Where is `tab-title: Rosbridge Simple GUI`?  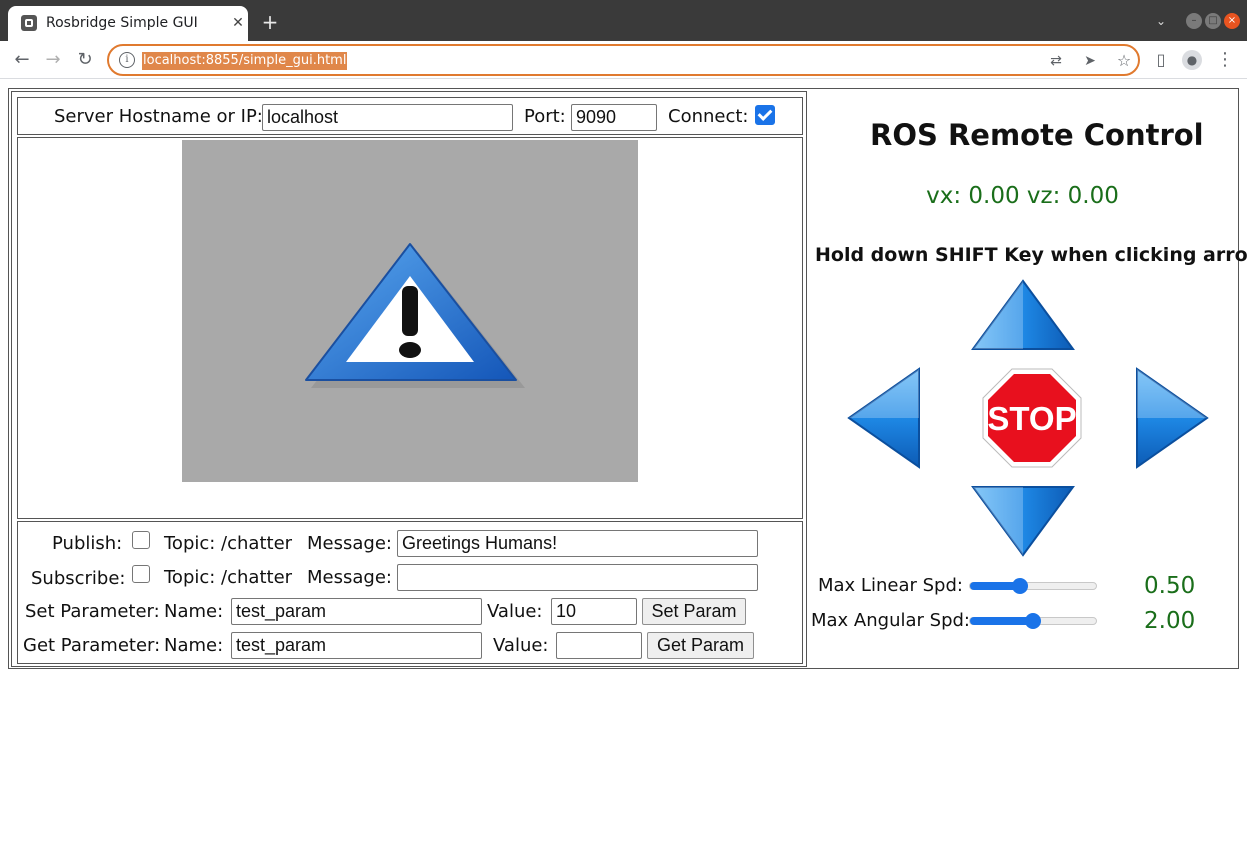 tab-title: Rosbridge Simple GUI is located at coordinates (122, 23).